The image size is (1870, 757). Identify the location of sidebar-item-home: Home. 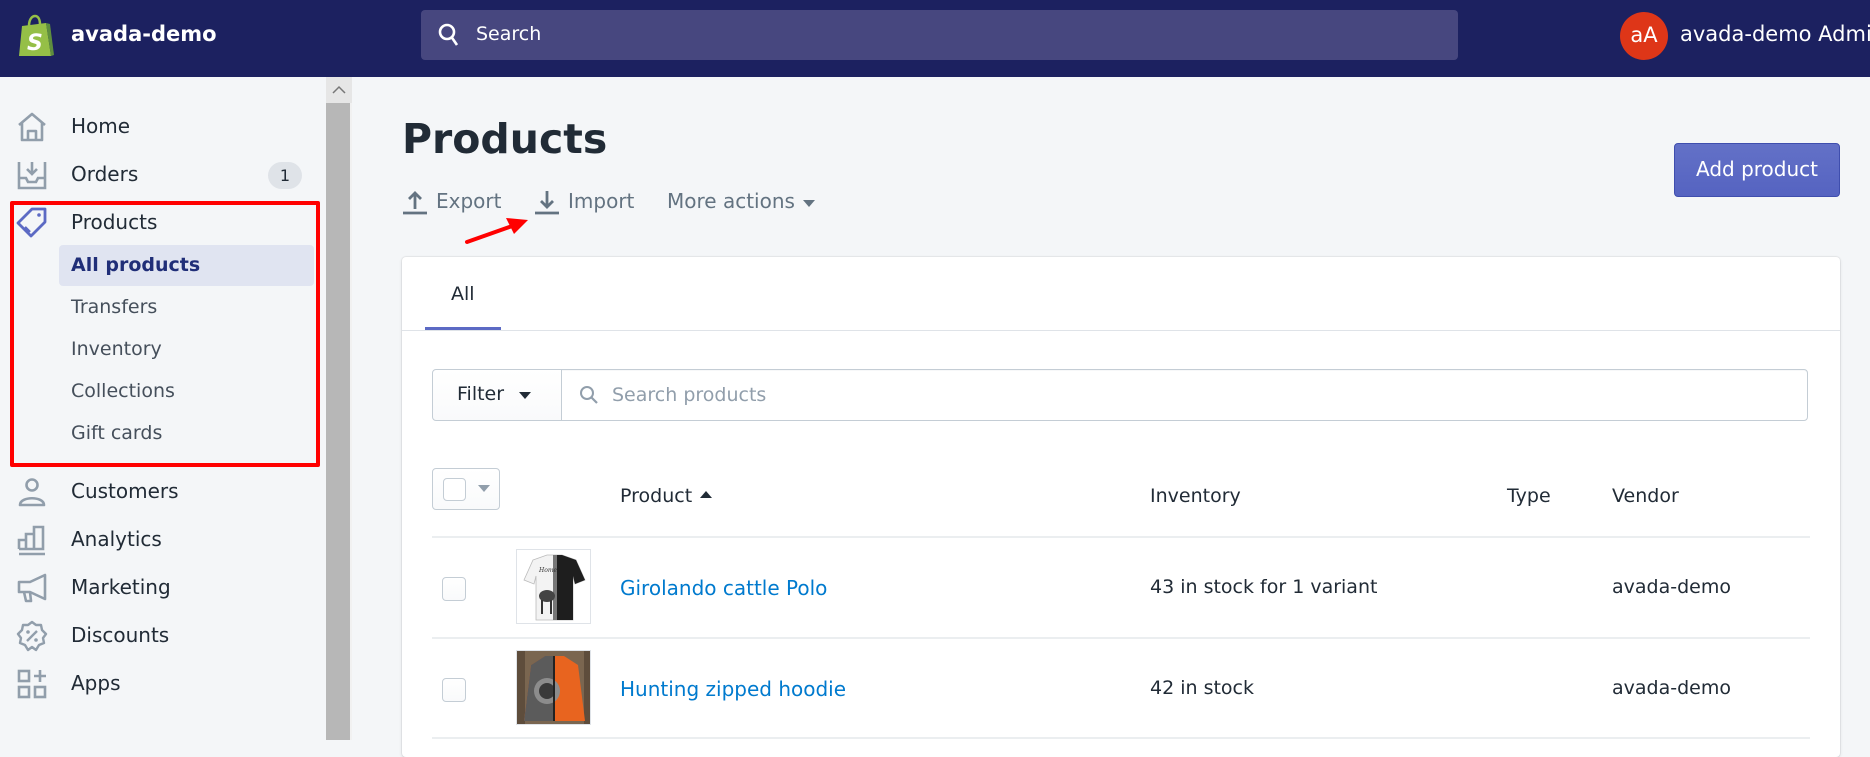
(160, 126).